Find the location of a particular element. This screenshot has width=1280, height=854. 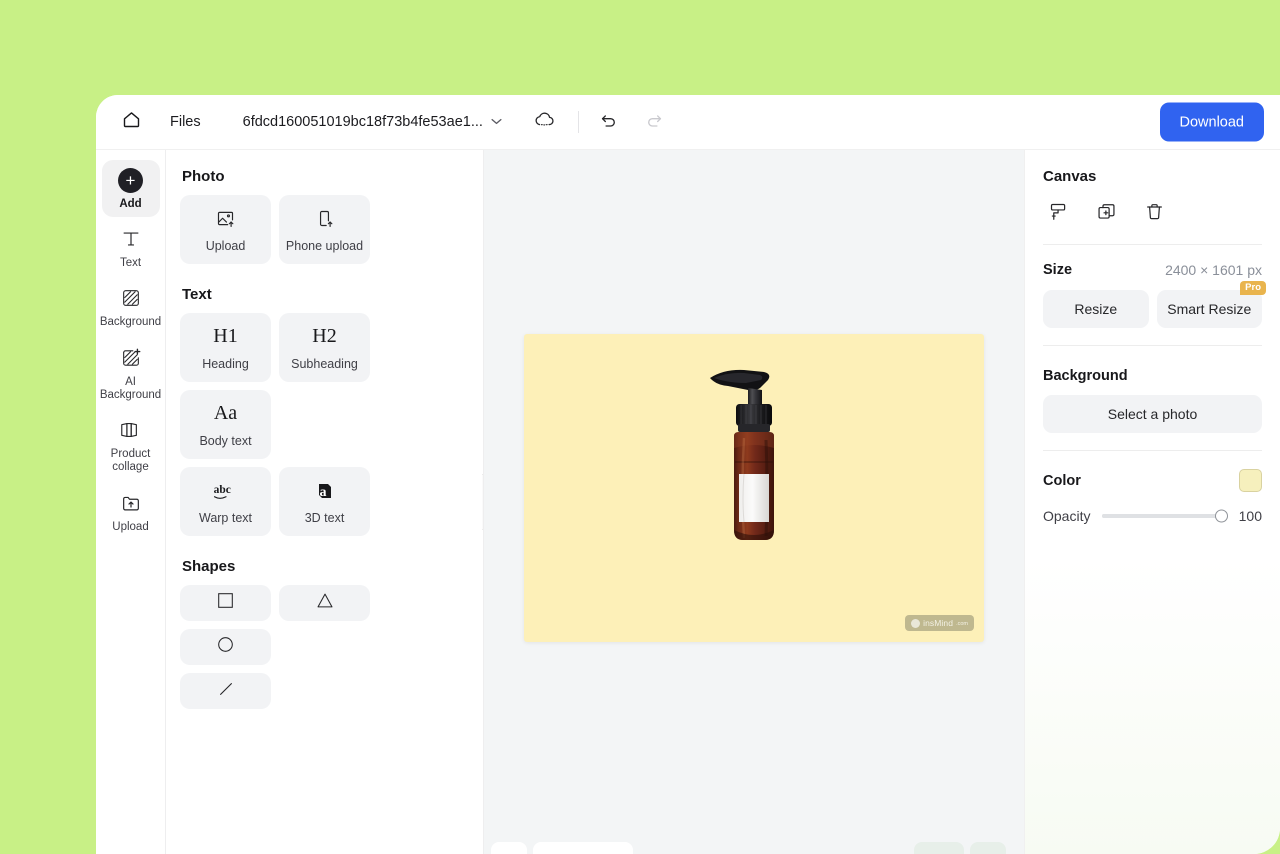

tile-label-phone-upload: Phone upload is located at coordinates (324, 245).